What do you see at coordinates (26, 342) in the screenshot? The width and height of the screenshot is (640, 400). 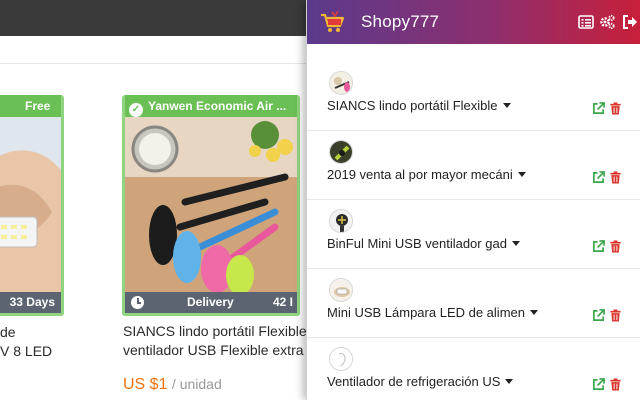 I see `product-title-left: de V 8 LED` at bounding box center [26, 342].